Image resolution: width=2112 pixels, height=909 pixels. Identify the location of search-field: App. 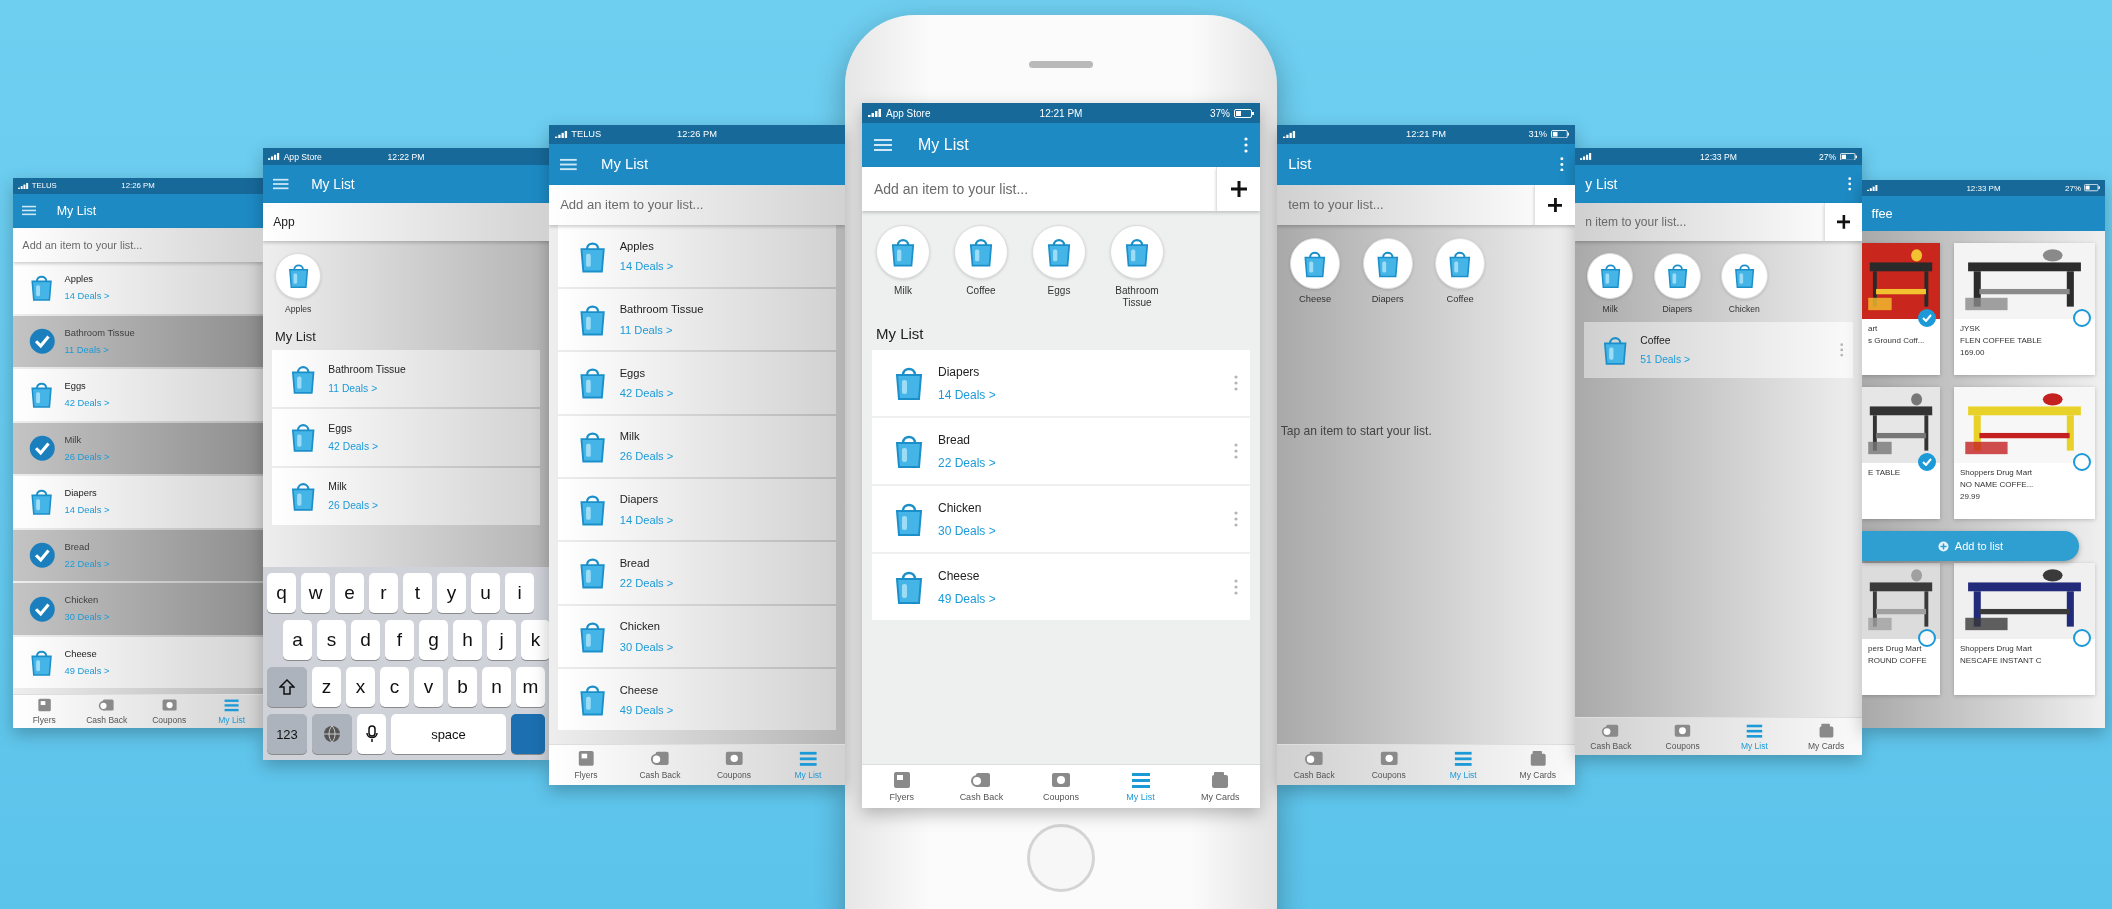
(406, 222).